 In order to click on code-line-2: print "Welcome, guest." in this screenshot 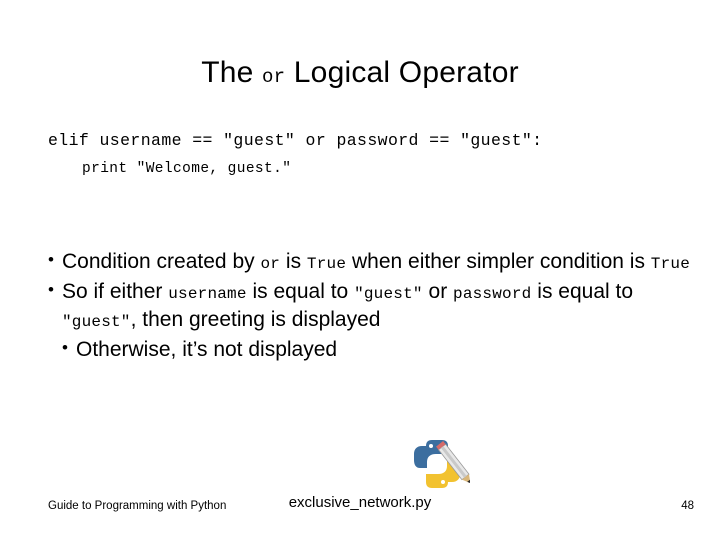, I will do `click(187, 168)`.